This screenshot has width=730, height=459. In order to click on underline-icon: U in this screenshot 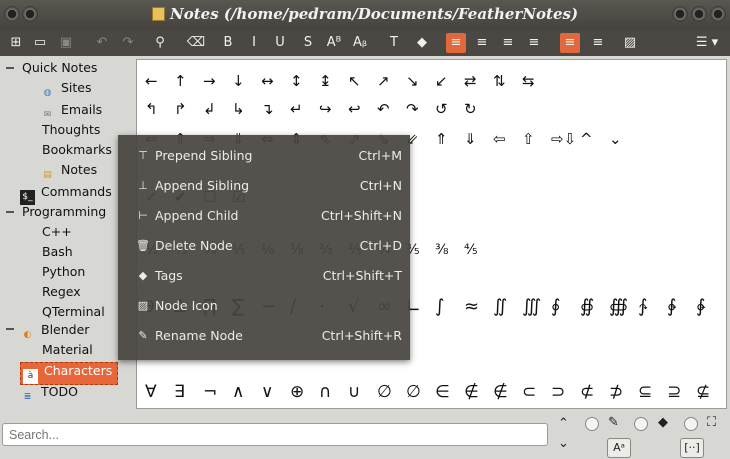, I will do `click(280, 43)`.